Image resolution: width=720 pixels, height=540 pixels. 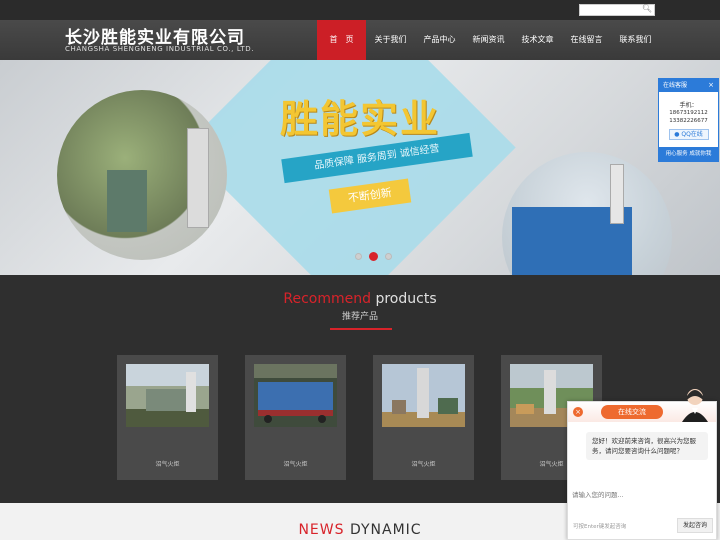 I want to click on search-icon: 🔍︎, so click(x=647, y=8).